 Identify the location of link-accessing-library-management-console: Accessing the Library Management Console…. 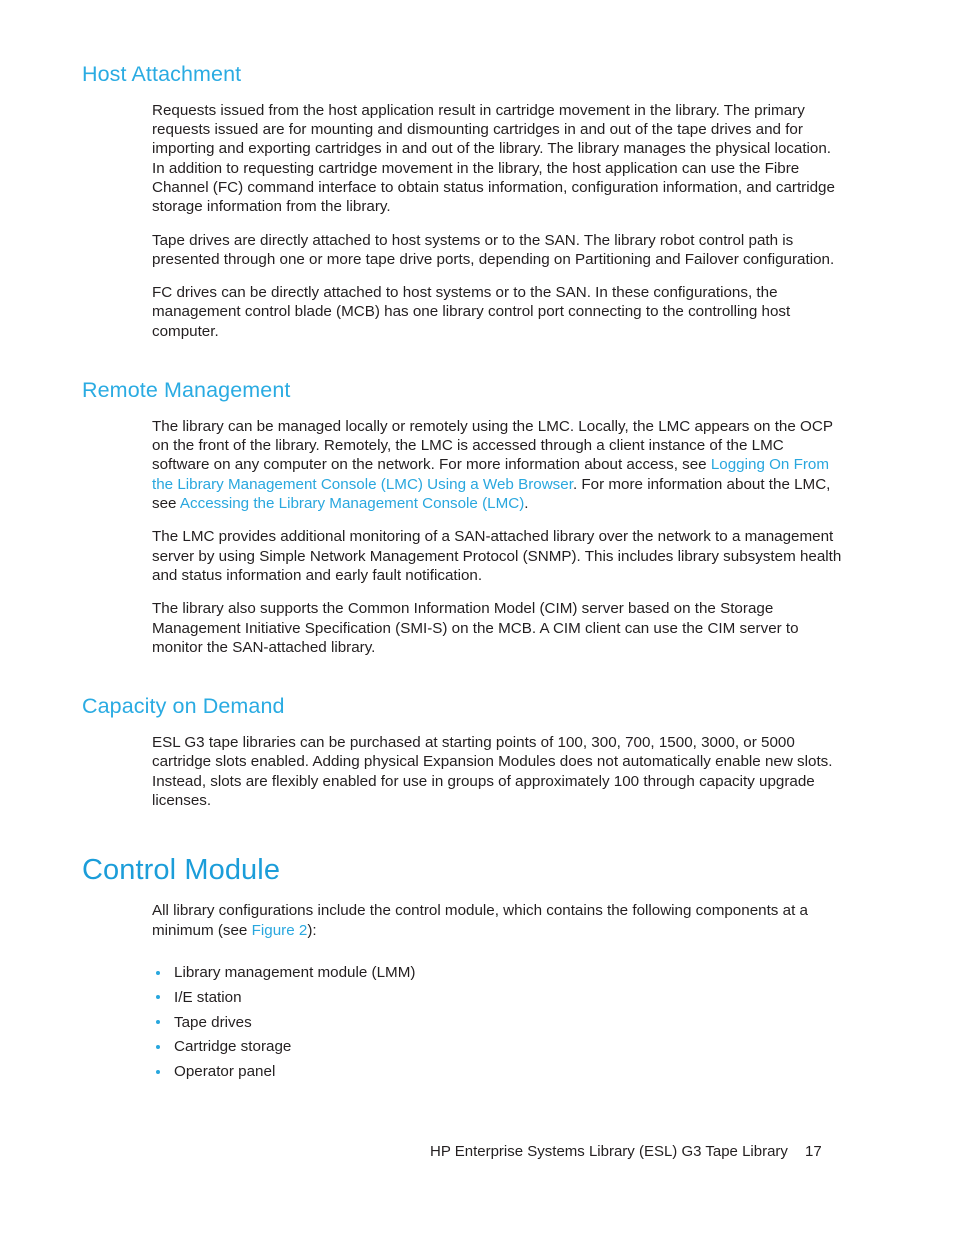
(352, 503).